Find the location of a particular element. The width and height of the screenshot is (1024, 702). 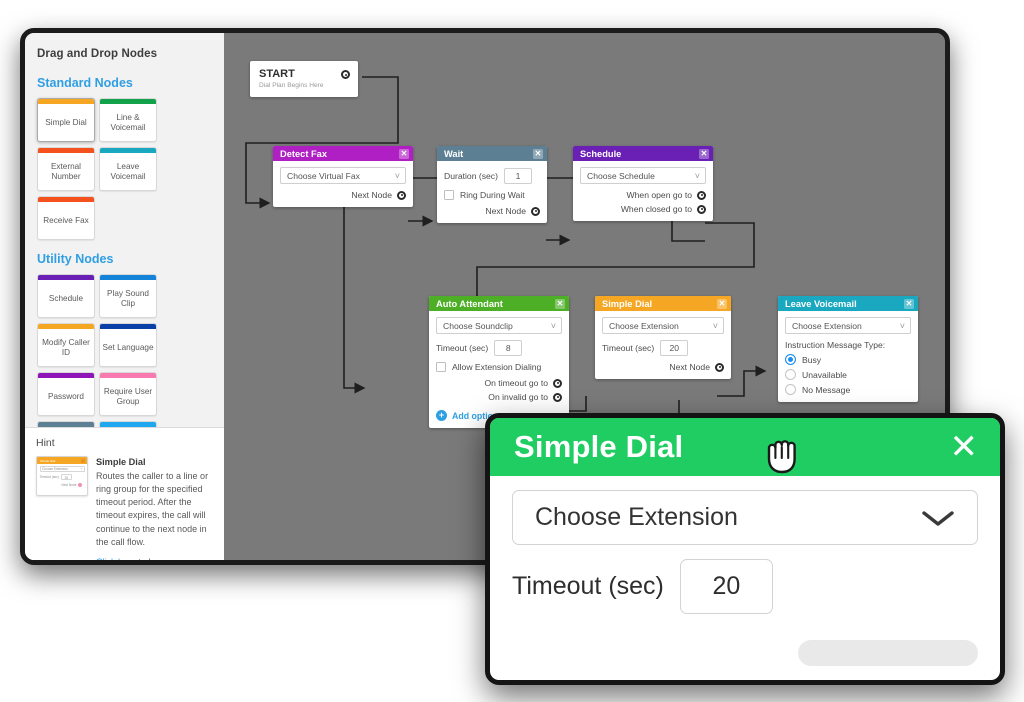

start-node-text: START Dial Plan Begins Here is located at coordinates (291, 78).